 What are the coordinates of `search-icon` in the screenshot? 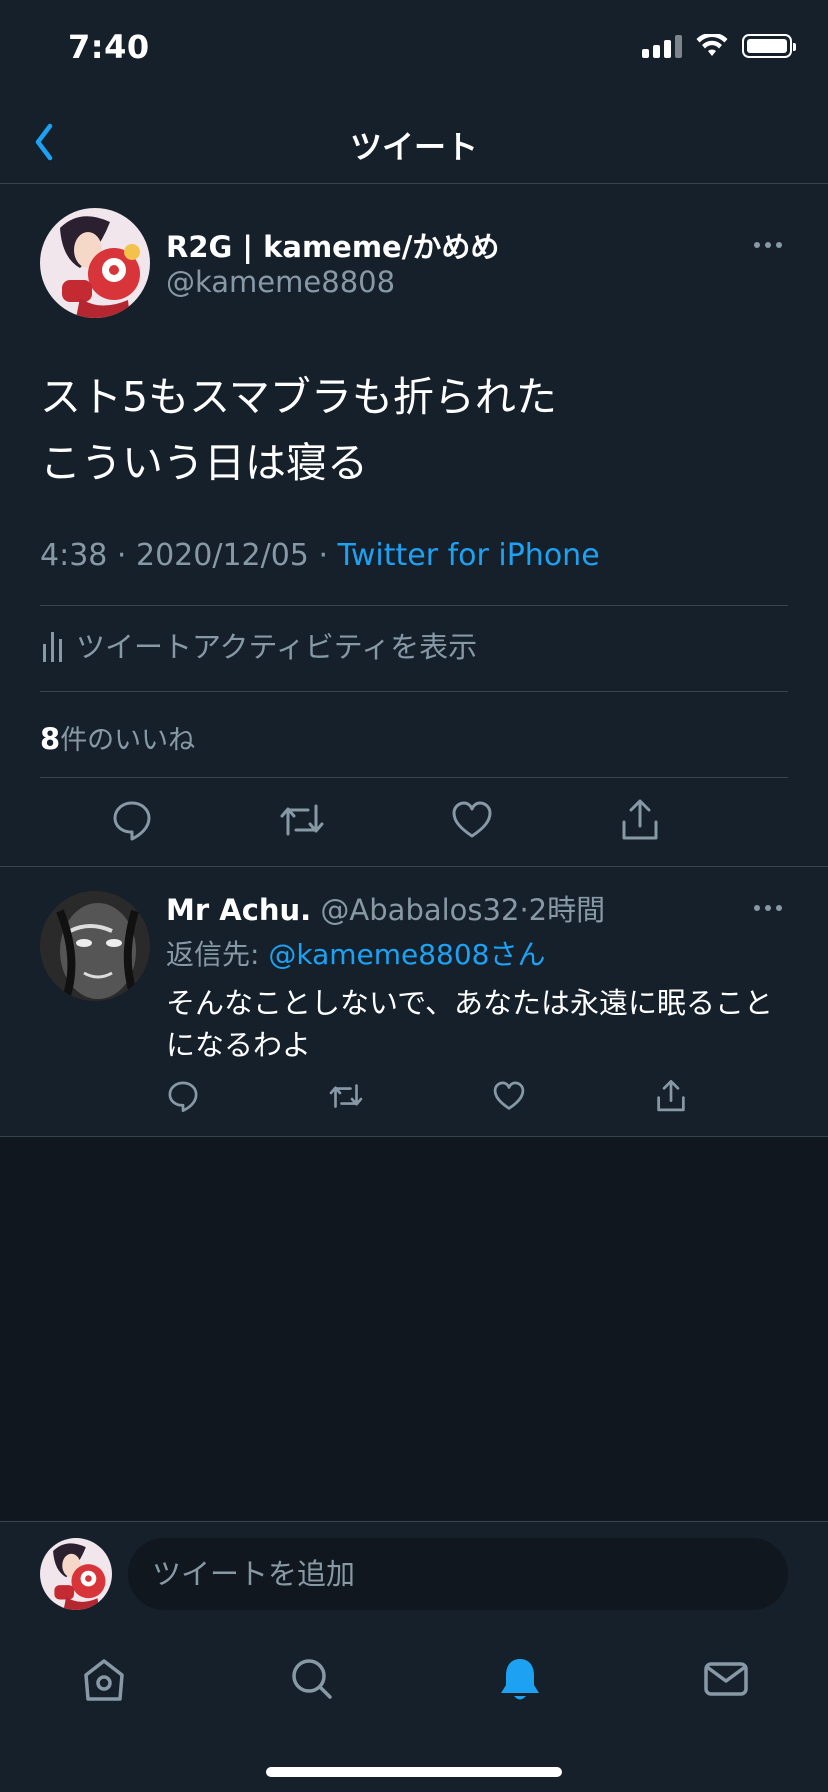 It's located at (312, 1679).